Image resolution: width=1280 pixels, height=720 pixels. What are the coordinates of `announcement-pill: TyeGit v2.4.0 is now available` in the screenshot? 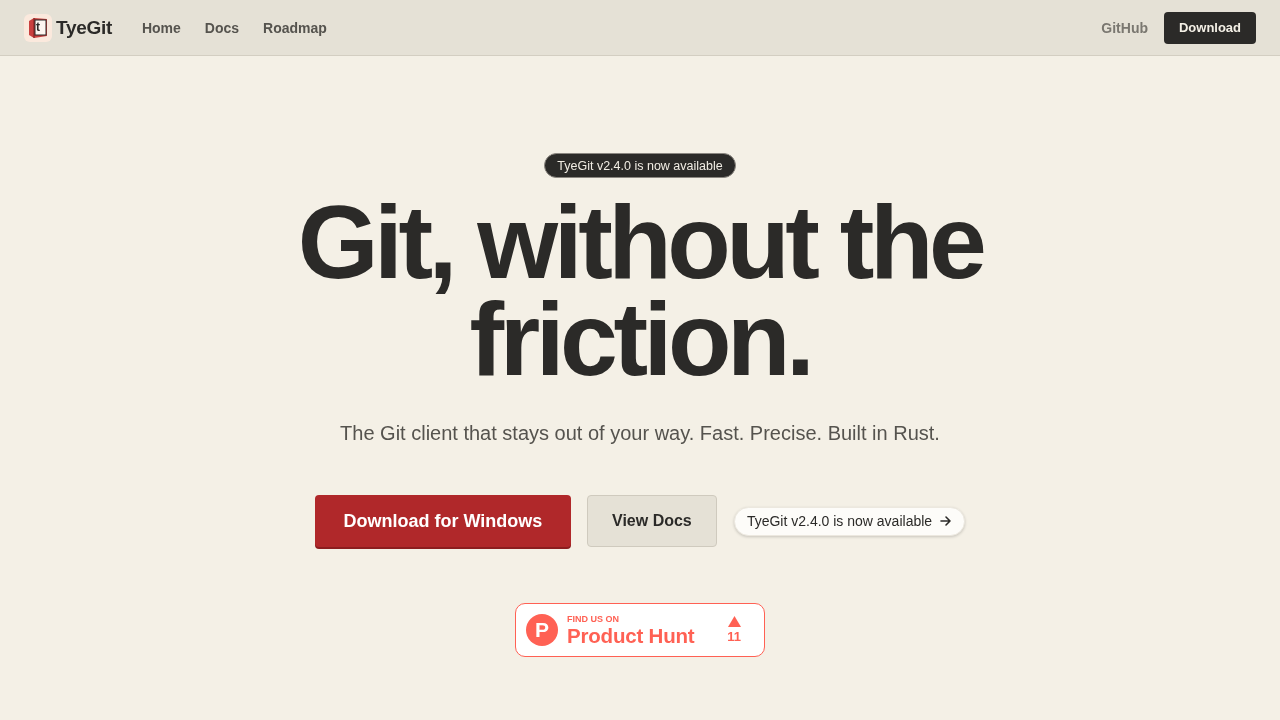 It's located at (640, 165).